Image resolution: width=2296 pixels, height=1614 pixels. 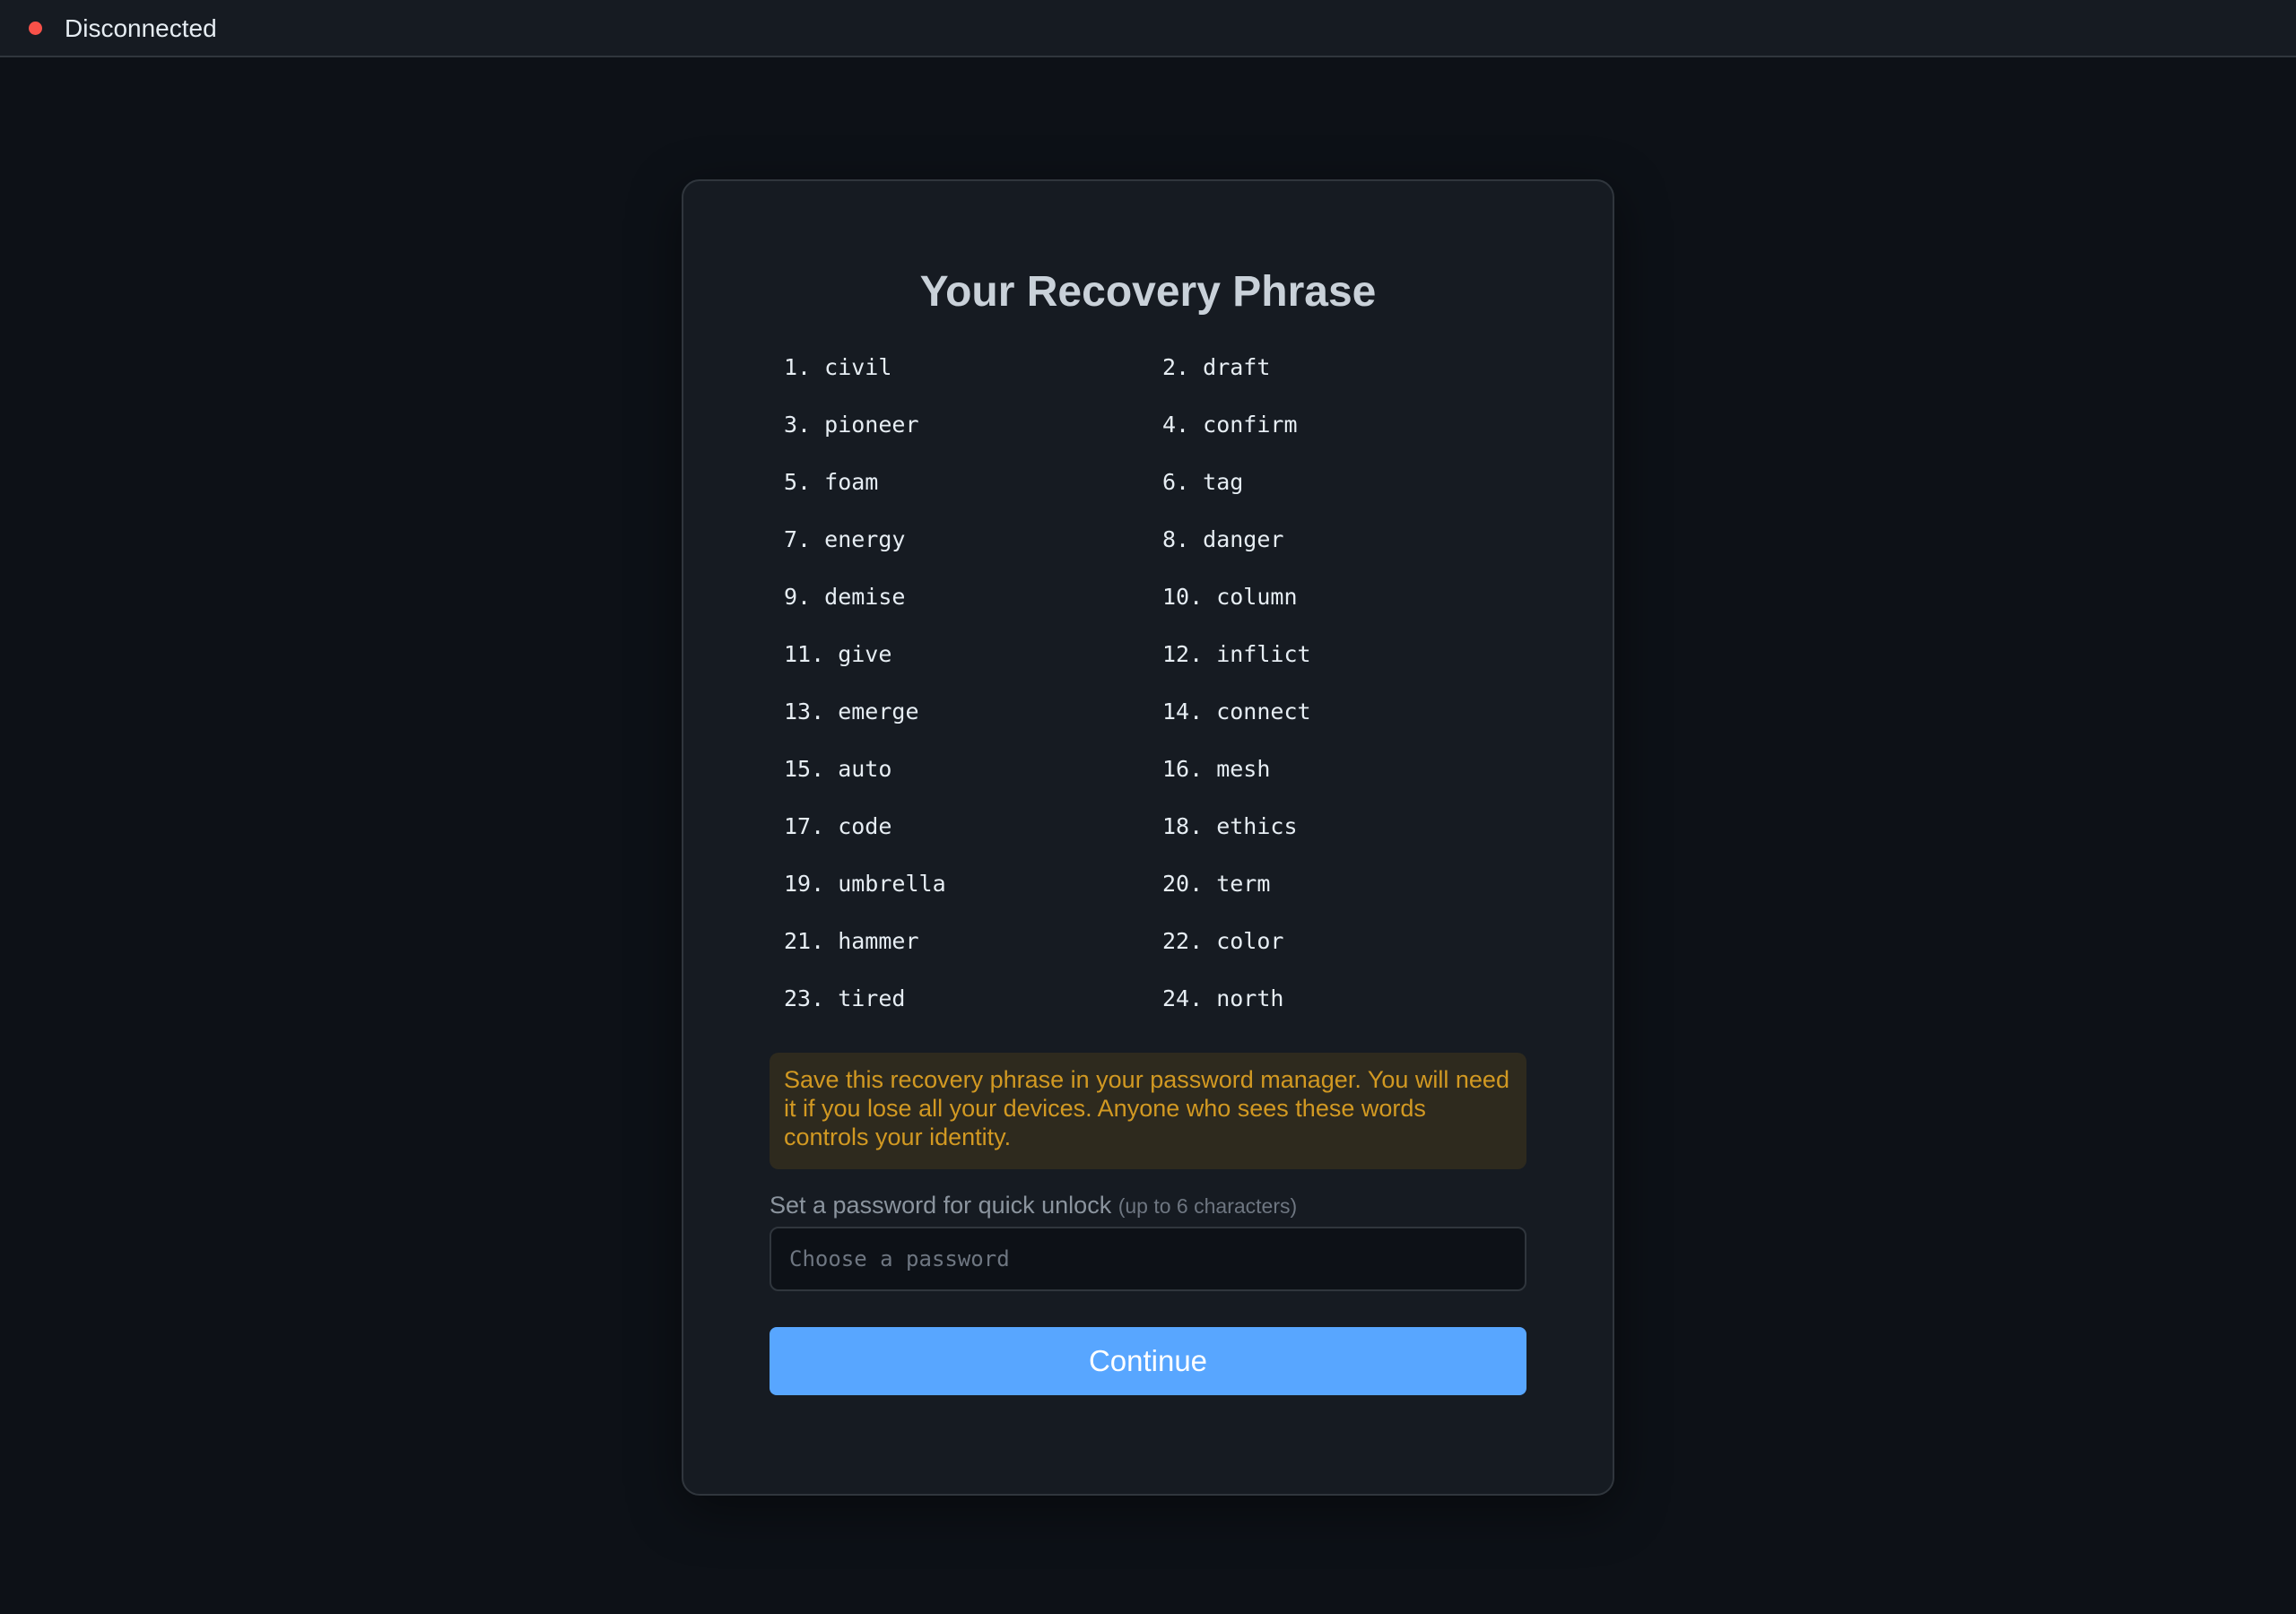 What do you see at coordinates (851, 712) in the screenshot?
I see `recovery-word-item: 13. emerge` at bounding box center [851, 712].